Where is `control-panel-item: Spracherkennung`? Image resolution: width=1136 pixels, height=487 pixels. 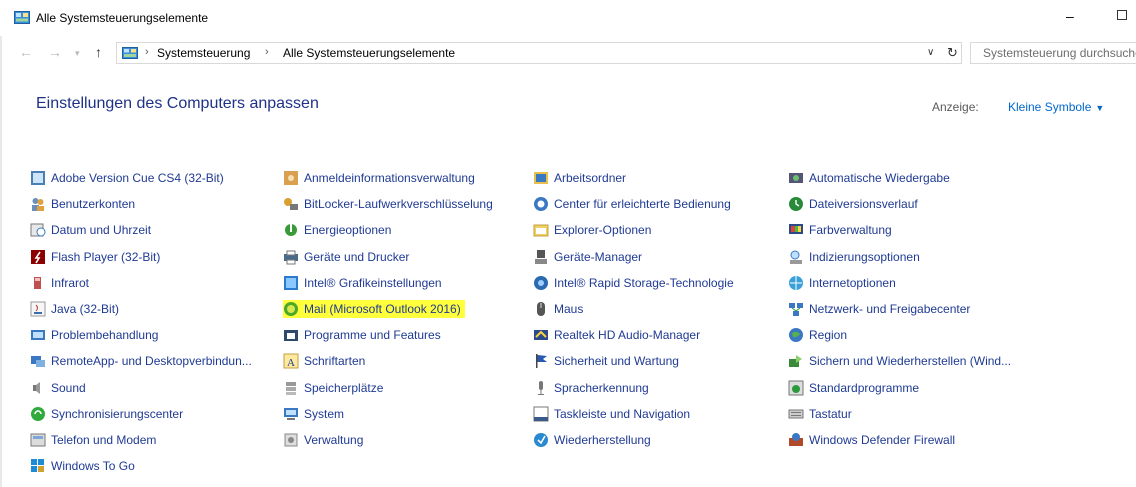
control-panel-item: Spracherkennung is located at coordinates (591, 388).